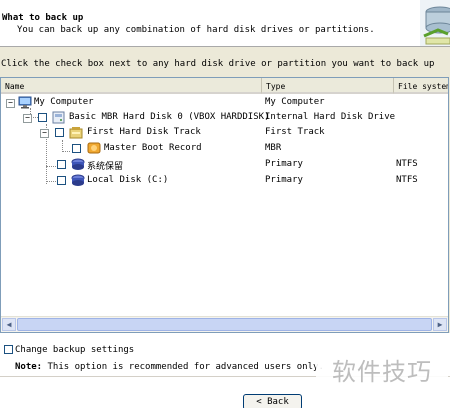 This screenshot has height=408, width=450. Describe the element at coordinates (169, 117) in the screenshot. I see `tree-item-name: Basic MBR Hard Disk 0 (VBOX HARDDISK)` at that location.